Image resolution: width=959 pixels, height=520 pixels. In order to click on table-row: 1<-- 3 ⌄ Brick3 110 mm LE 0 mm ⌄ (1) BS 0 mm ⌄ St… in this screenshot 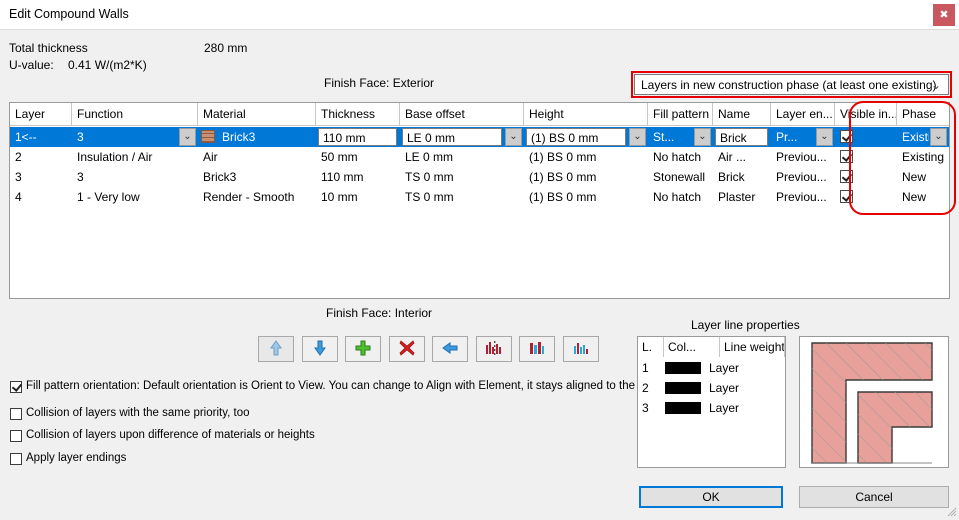, I will do `click(479, 137)`.